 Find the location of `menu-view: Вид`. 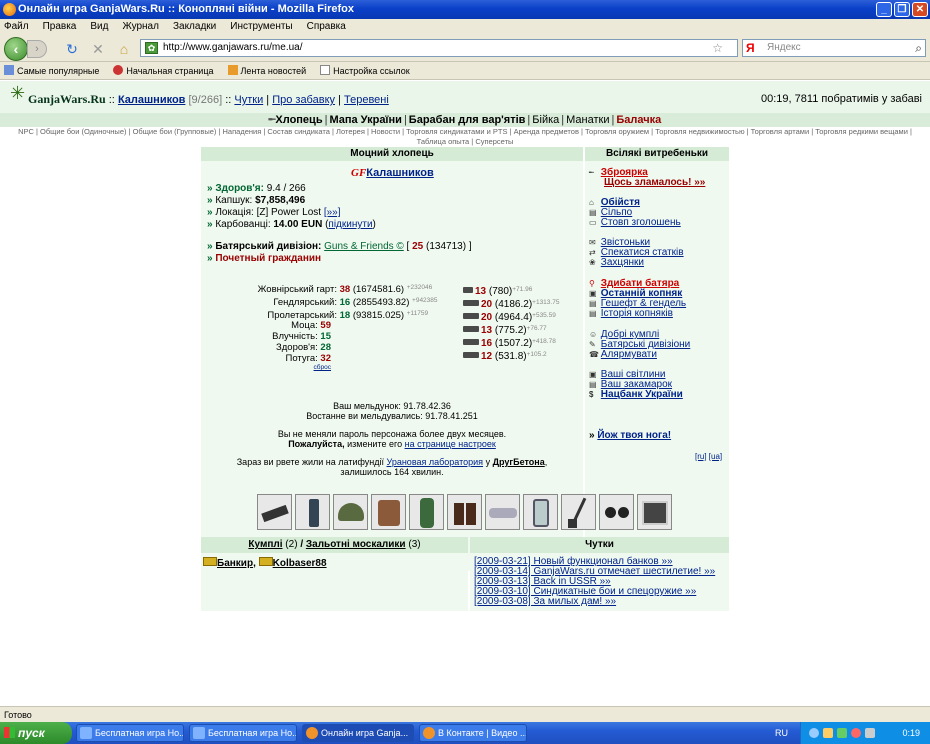

menu-view: Вид is located at coordinates (99, 27).